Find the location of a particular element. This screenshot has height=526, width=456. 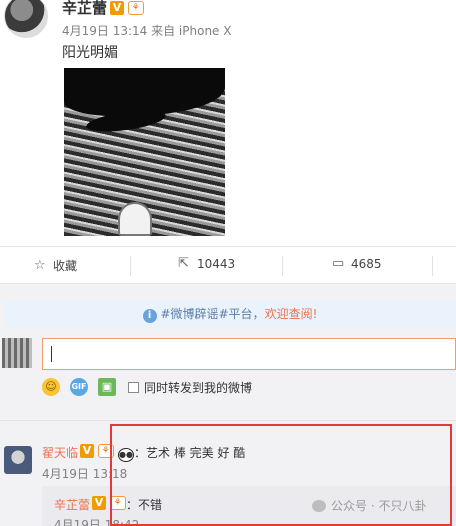

repost-option-label: 同时转发到我的微博 is located at coordinates (198, 388).